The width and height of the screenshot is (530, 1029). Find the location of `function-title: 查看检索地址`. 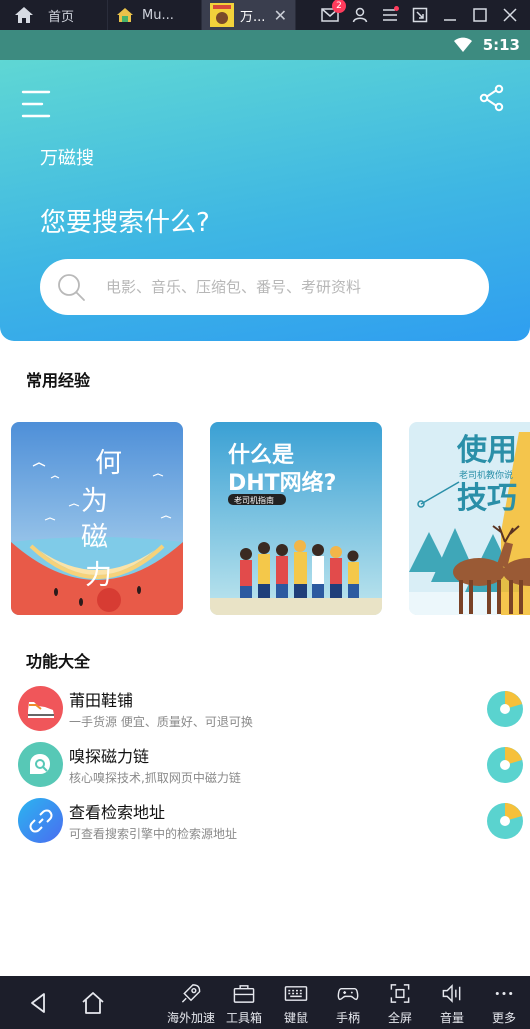

function-title: 查看检索地址 is located at coordinates (117, 812).